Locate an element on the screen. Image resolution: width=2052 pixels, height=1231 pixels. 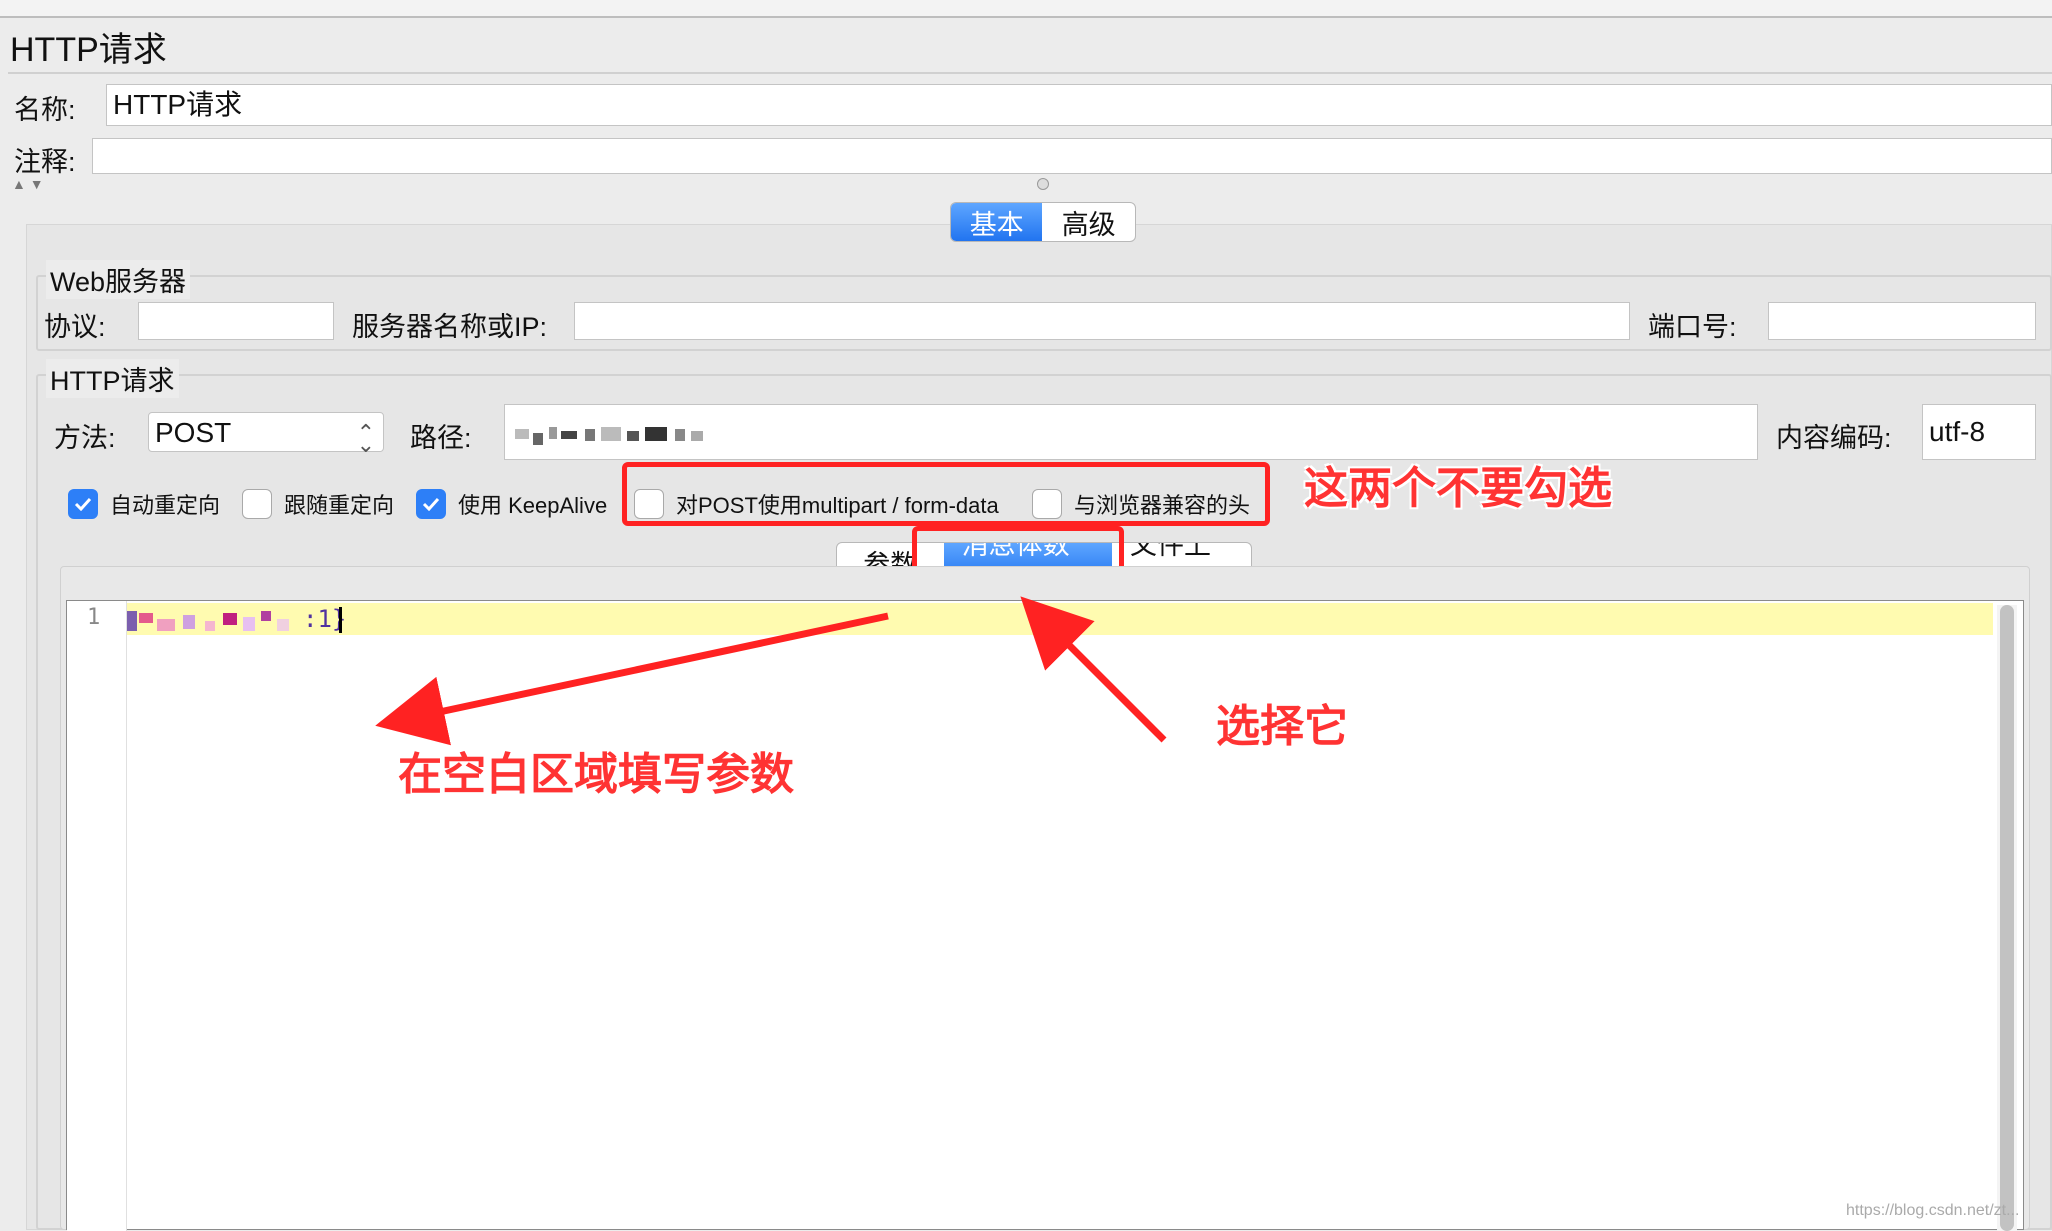
annotation-select-it: 选择它 is located at coordinates (1282, 726).